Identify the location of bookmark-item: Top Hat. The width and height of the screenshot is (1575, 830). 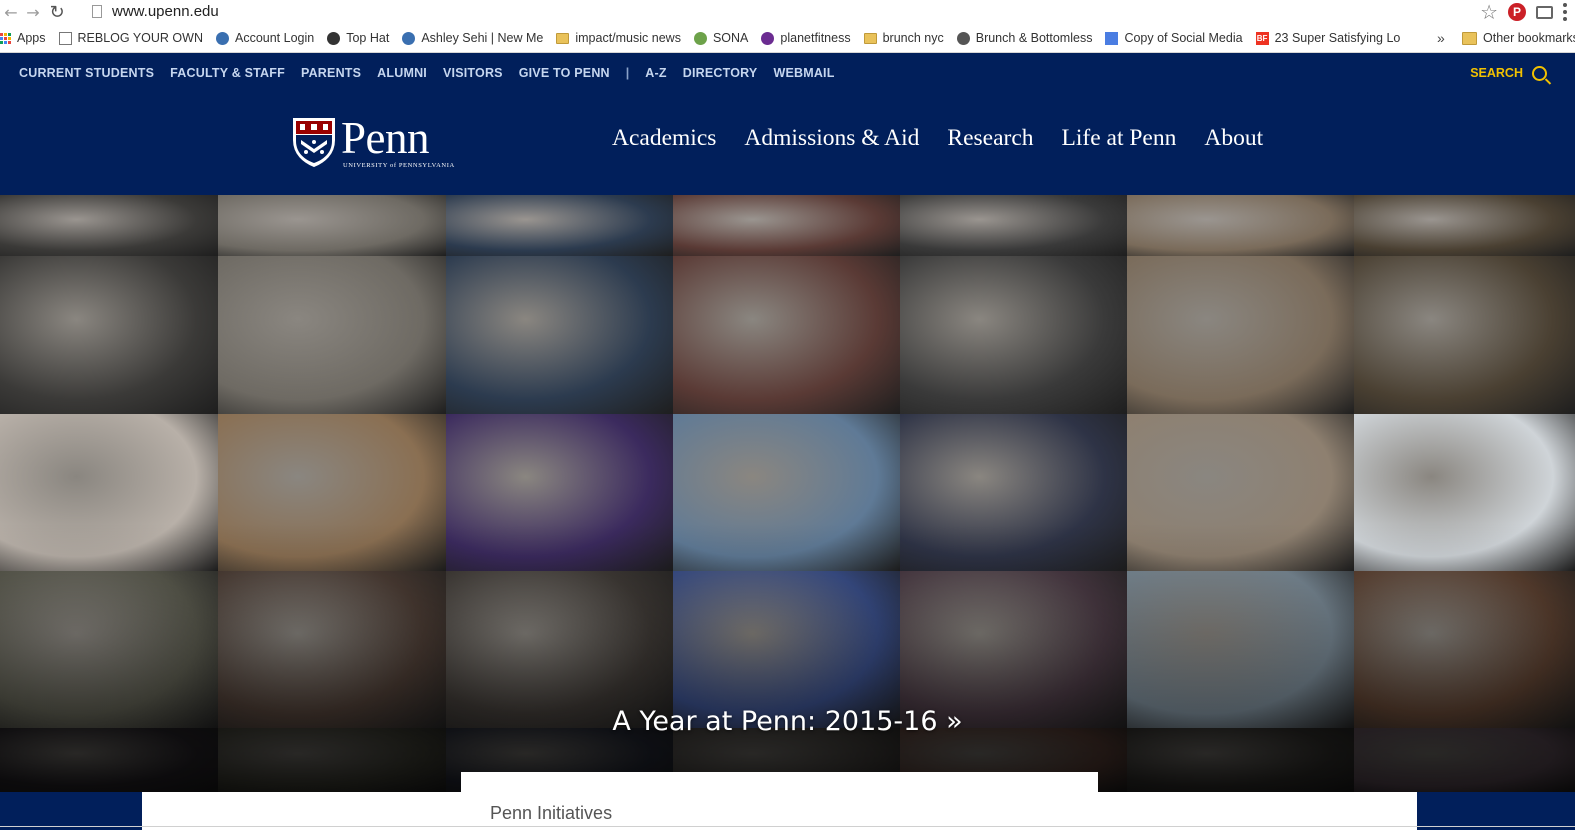
(358, 38).